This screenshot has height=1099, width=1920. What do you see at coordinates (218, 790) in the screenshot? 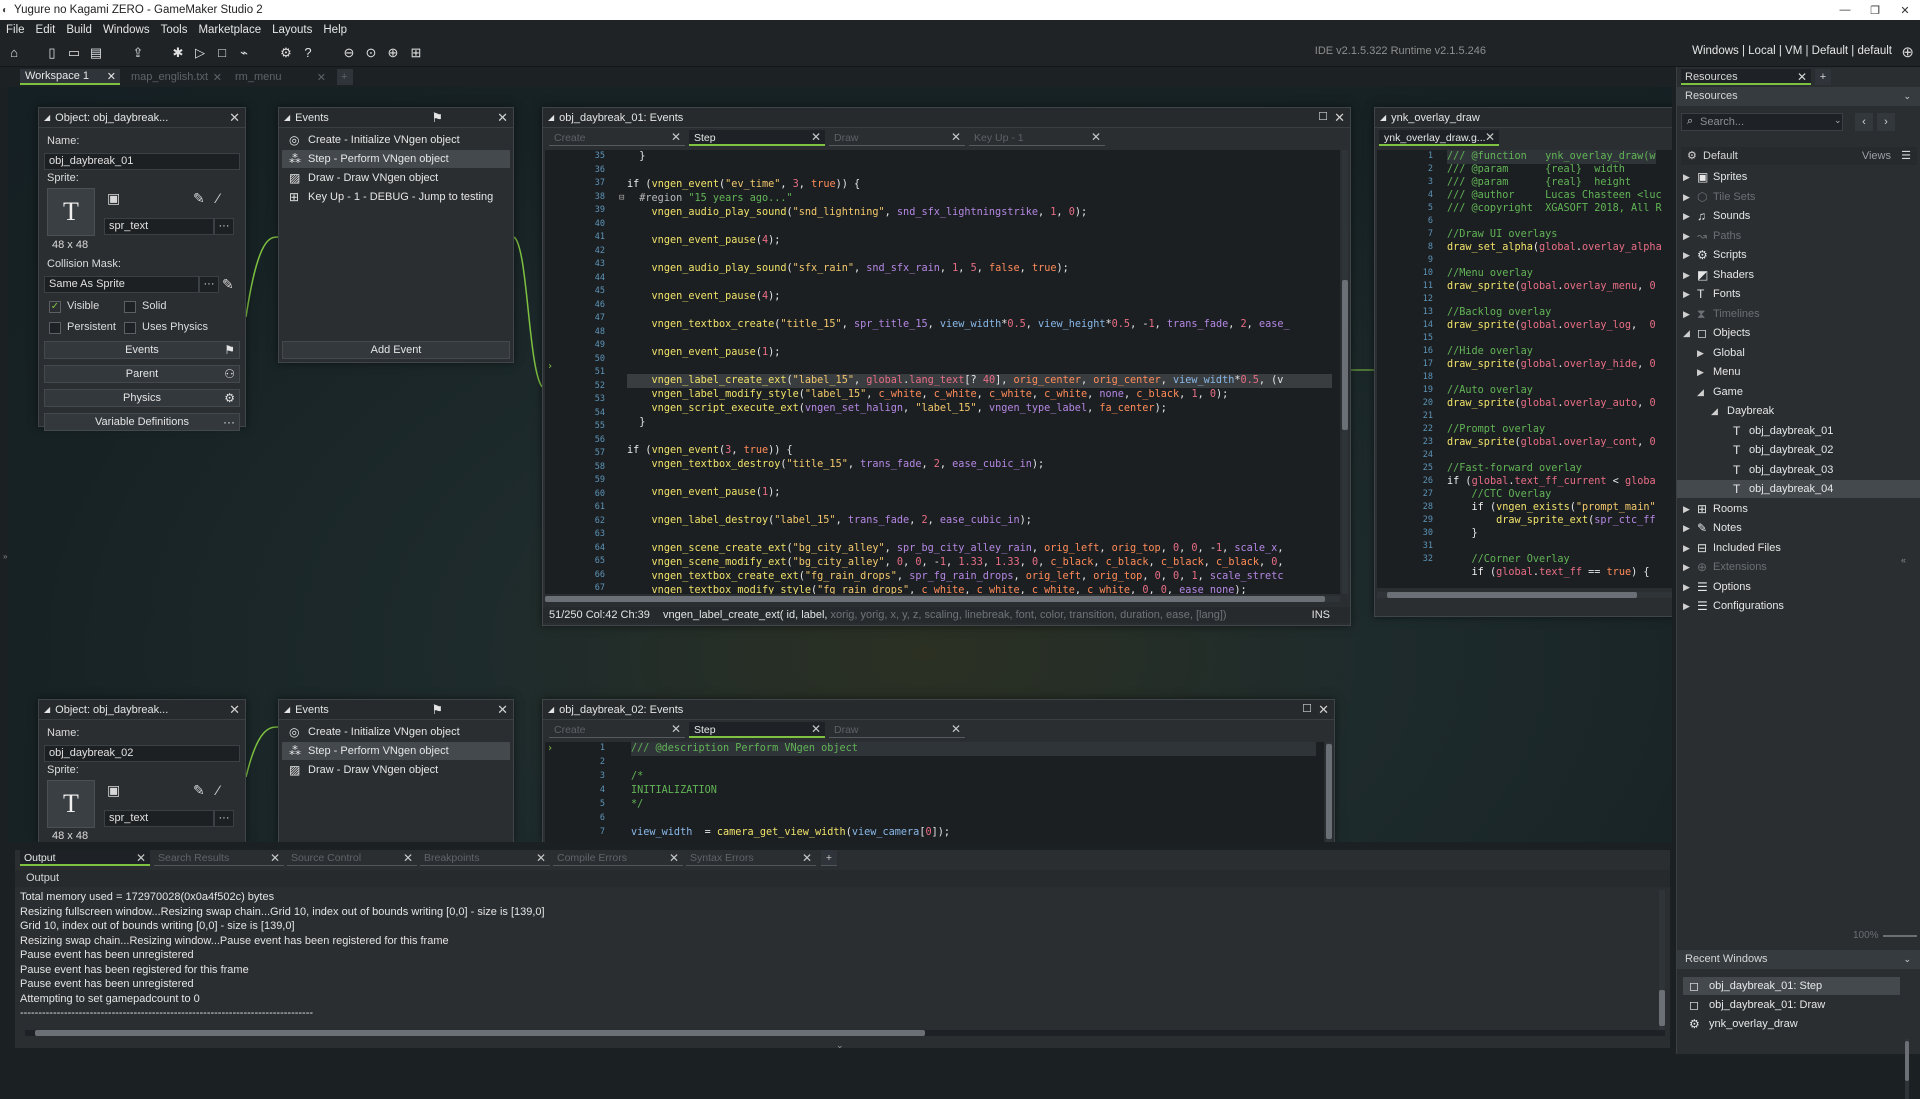
I see `brush-icon: ⁄` at bounding box center [218, 790].